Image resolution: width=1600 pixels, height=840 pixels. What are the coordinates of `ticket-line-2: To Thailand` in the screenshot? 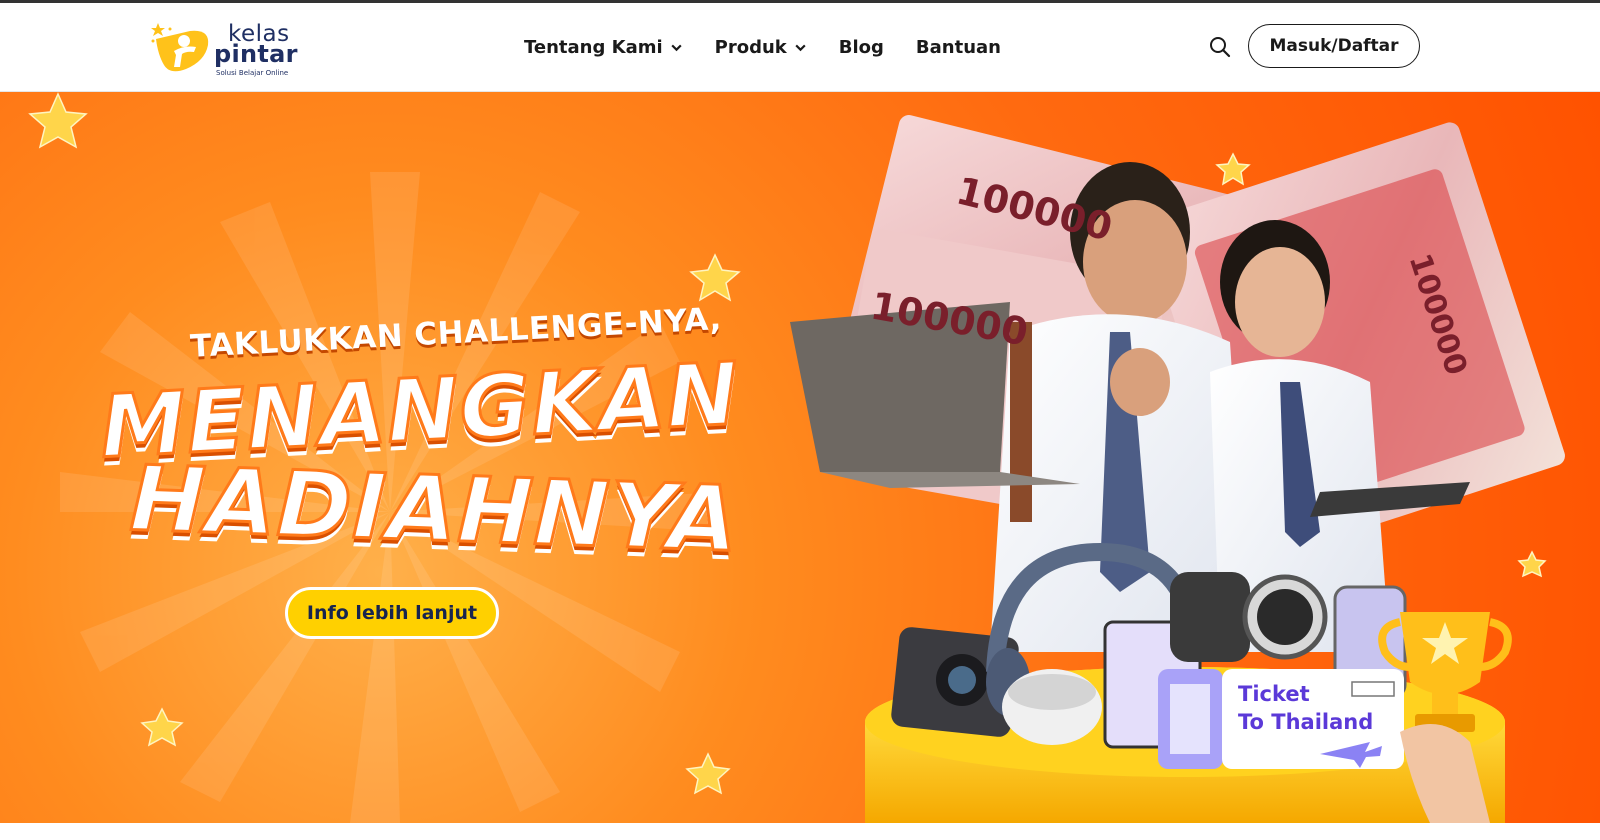 It's located at (1306, 722).